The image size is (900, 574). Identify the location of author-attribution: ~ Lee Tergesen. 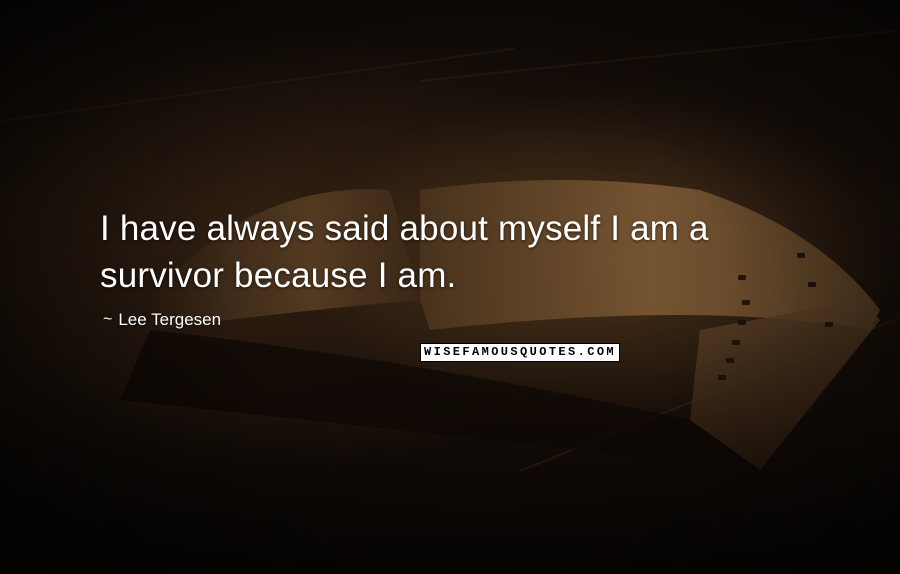
(162, 320).